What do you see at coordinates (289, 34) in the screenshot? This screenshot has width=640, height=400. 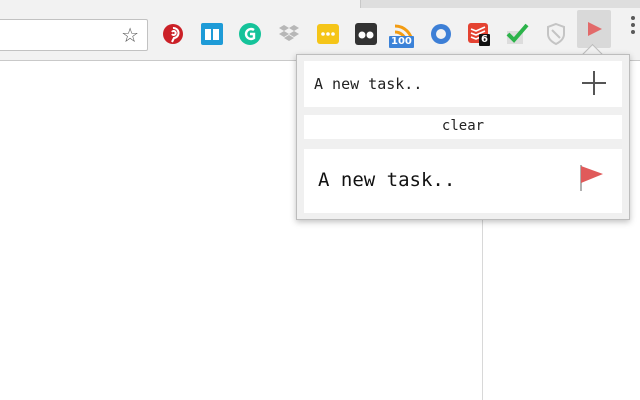 I see `dropbox-icon` at bounding box center [289, 34].